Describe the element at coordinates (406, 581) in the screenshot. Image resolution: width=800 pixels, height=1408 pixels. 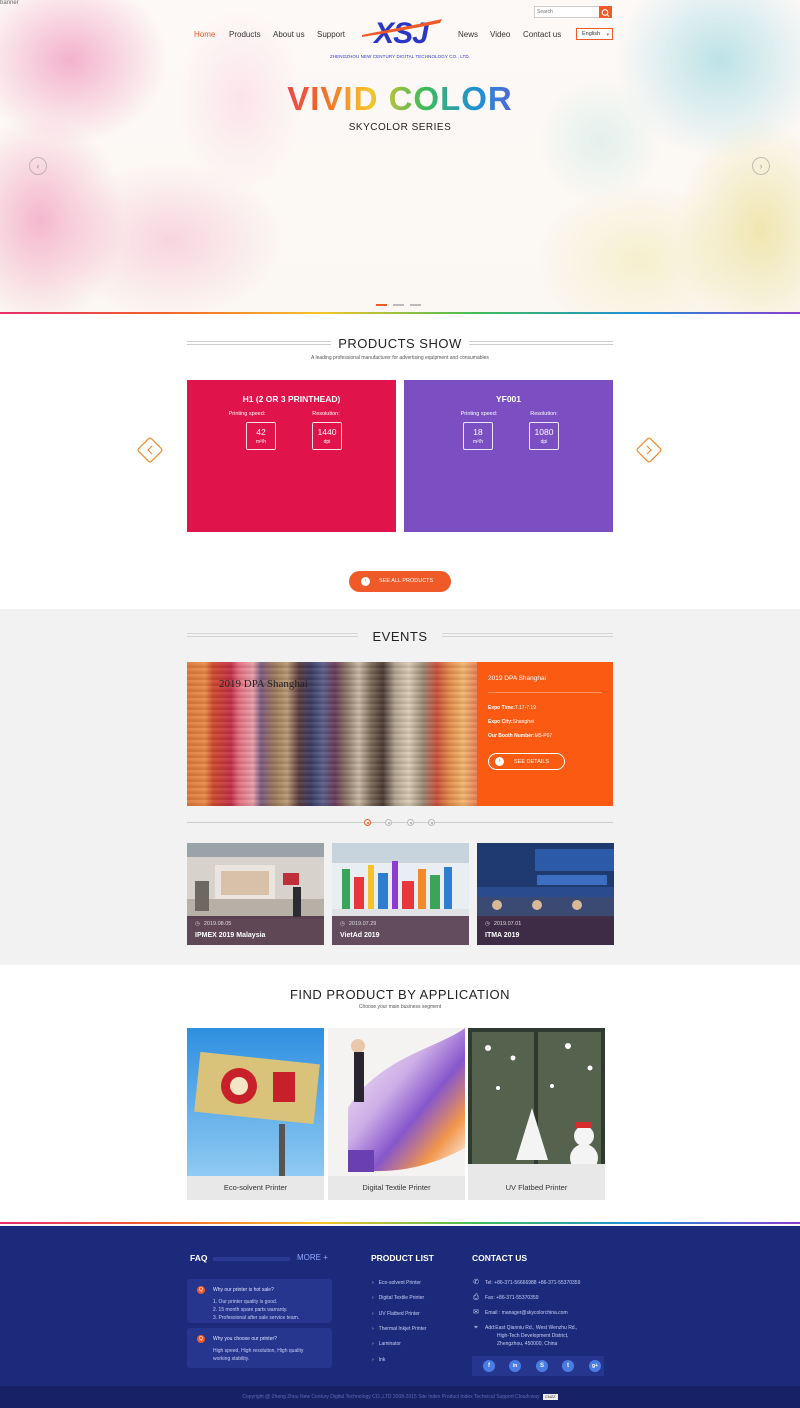
I see `see-all-label: SEE ALL PRODUCTS` at that location.